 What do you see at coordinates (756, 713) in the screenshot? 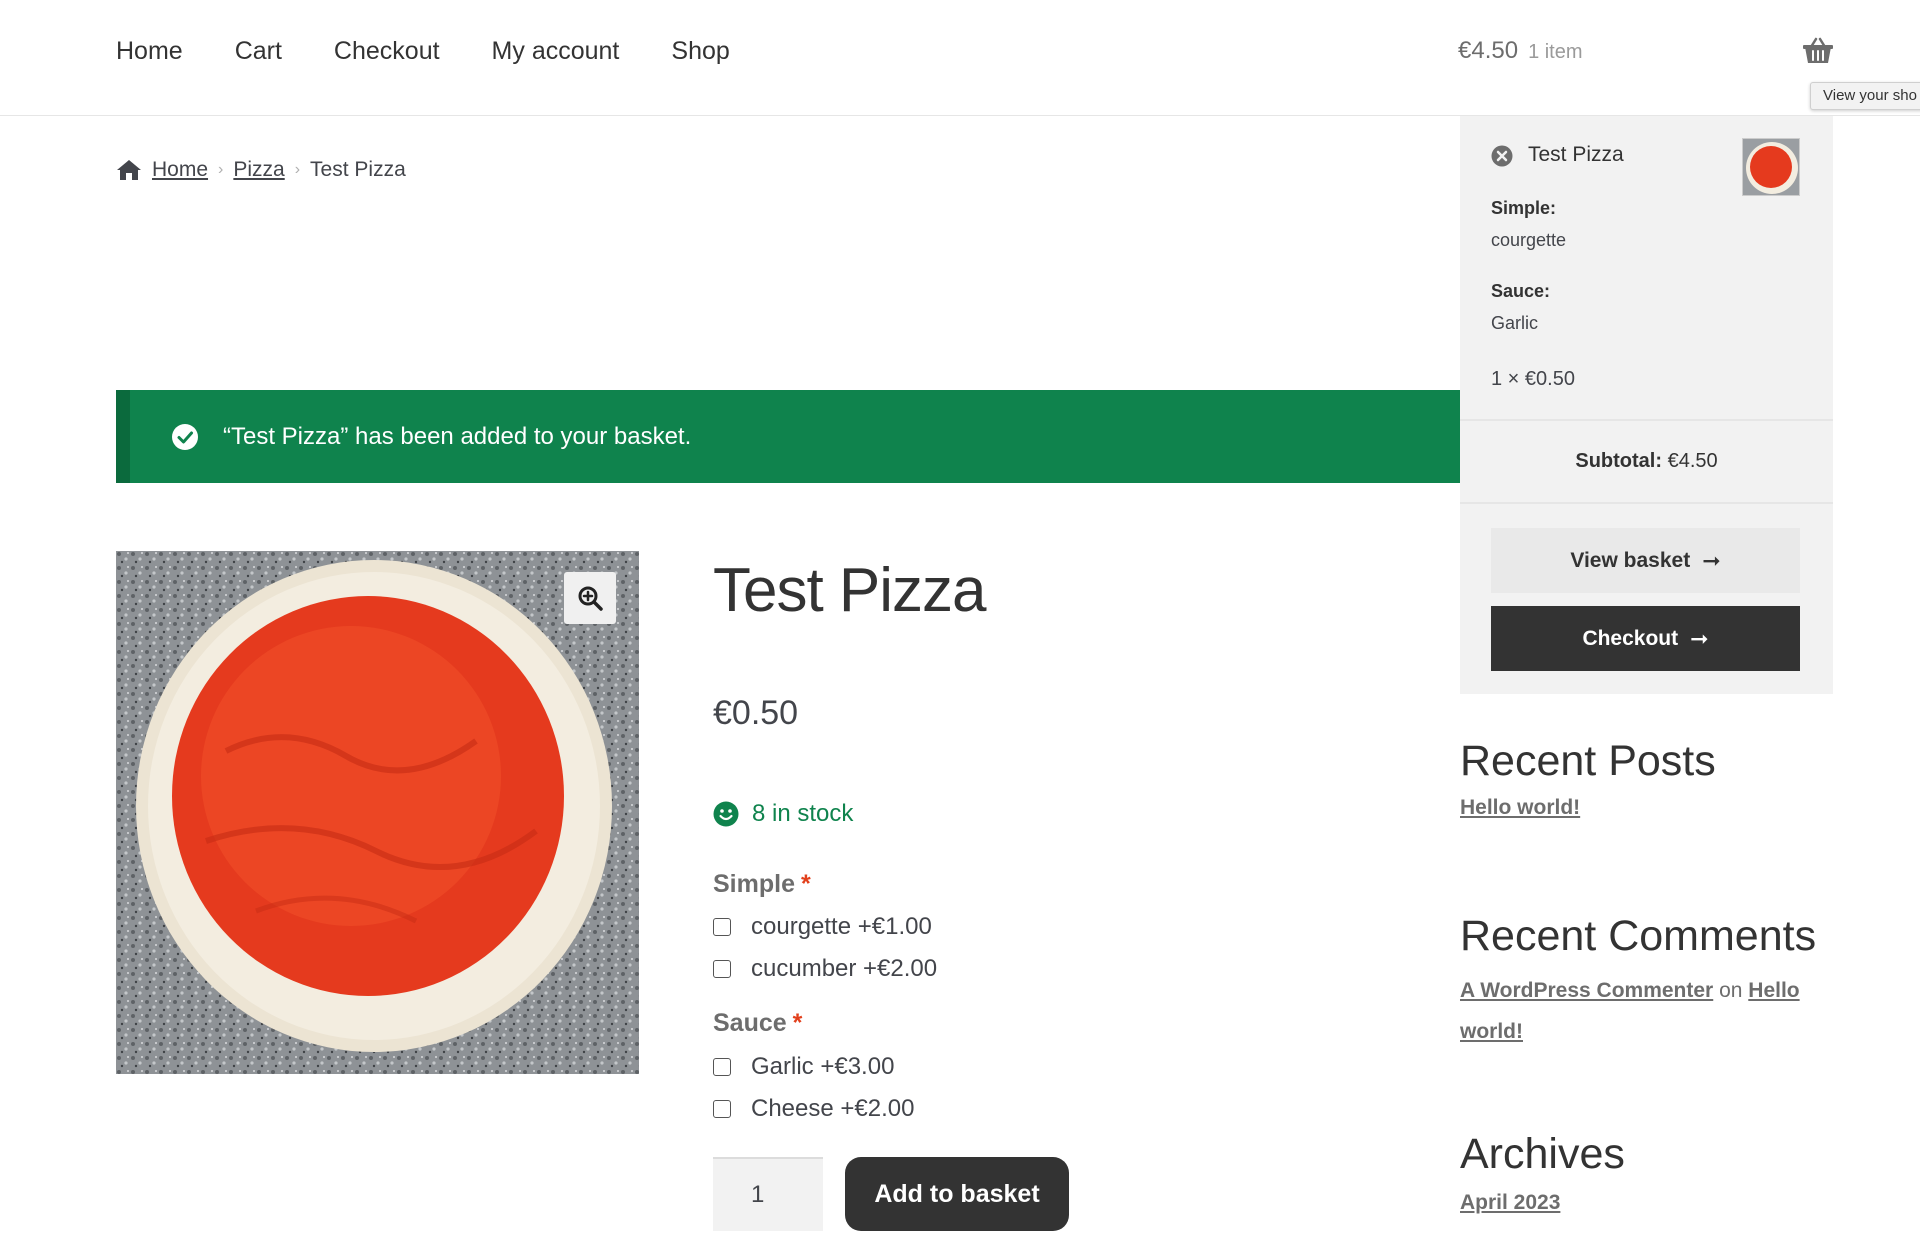
I see `product-price: €0.50` at bounding box center [756, 713].